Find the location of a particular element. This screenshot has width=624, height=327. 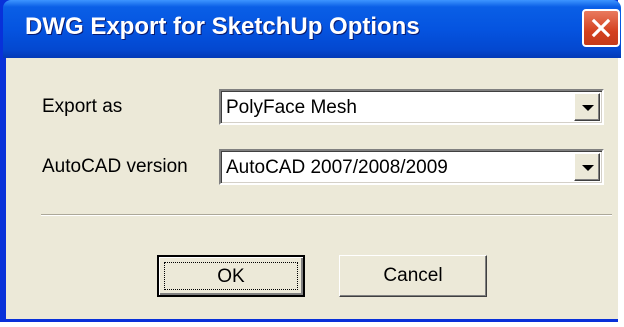

autocad-version-value: AutoCAD 2007/2008/2009 is located at coordinates (337, 167).